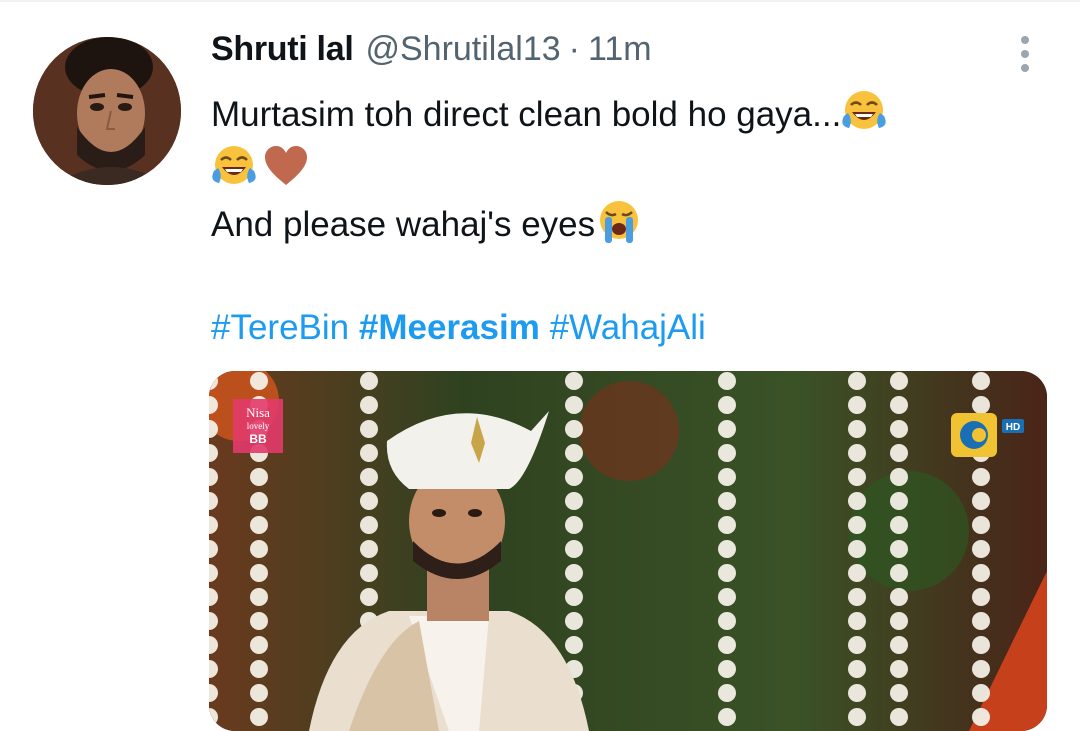  I want to click on avatar-image, so click(107, 111).